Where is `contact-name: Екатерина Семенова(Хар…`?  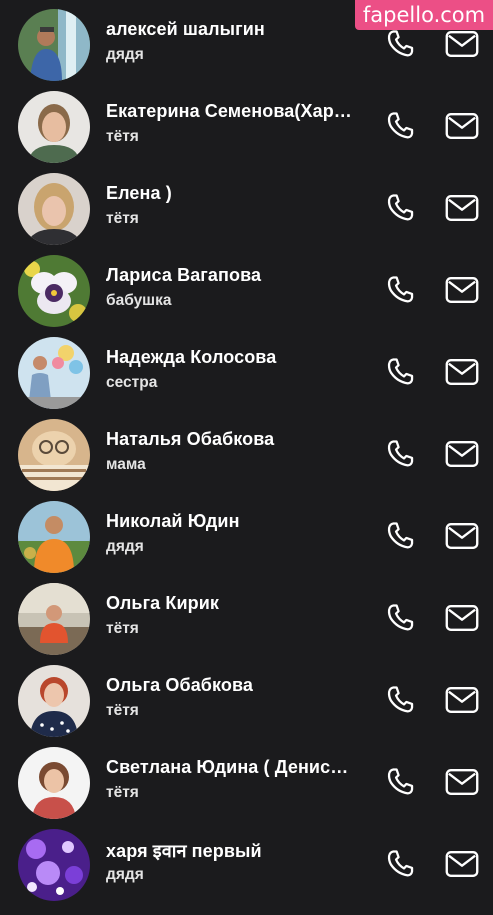
contact-name: Екатерина Семенова(Хар… is located at coordinates (229, 111).